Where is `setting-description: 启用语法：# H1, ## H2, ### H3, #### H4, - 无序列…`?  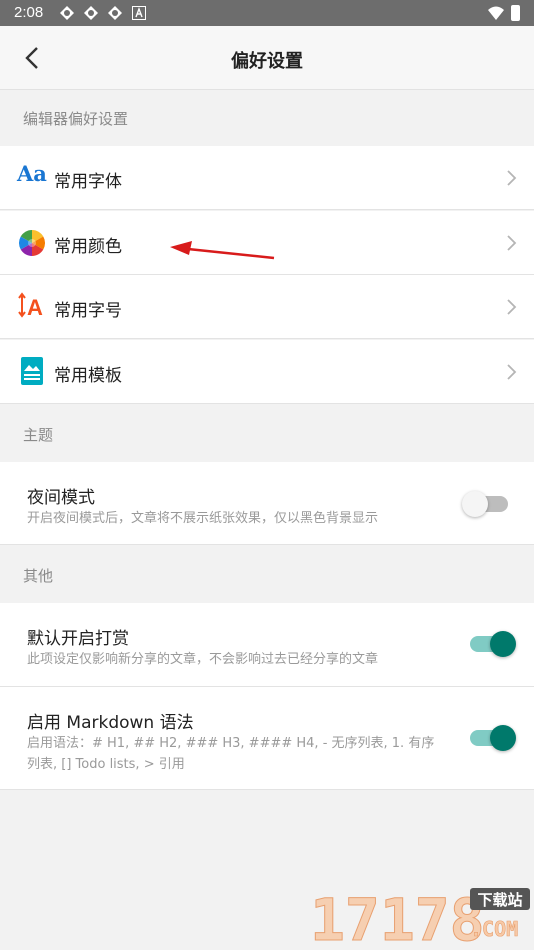 setting-description: 启用语法：# H1, ## H2, ### H3, #### H4, - 无序列… is located at coordinates (231, 754).